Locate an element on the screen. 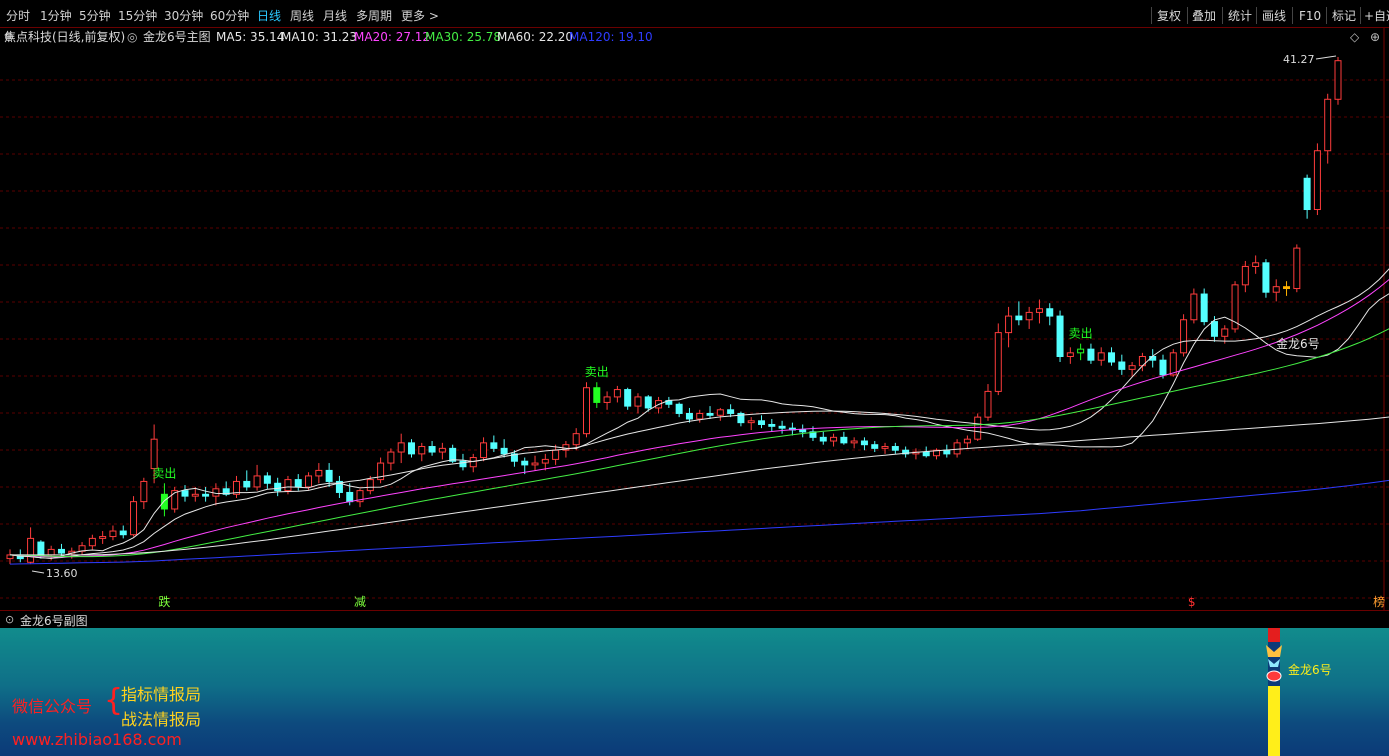 Image resolution: width=1389 pixels, height=756 pixels. bottom-marker: 减 is located at coordinates (360, 602).